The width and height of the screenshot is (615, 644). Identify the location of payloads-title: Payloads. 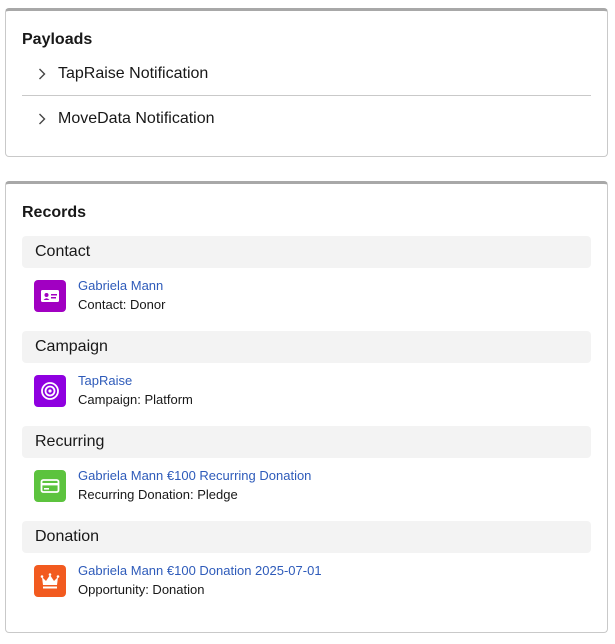
(57, 39).